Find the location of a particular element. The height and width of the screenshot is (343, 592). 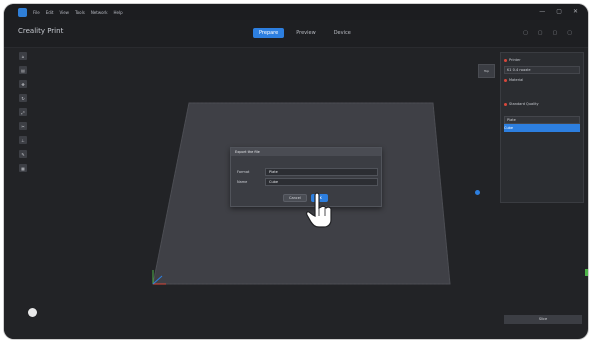

maximize-button: ▢ is located at coordinates (559, 12).